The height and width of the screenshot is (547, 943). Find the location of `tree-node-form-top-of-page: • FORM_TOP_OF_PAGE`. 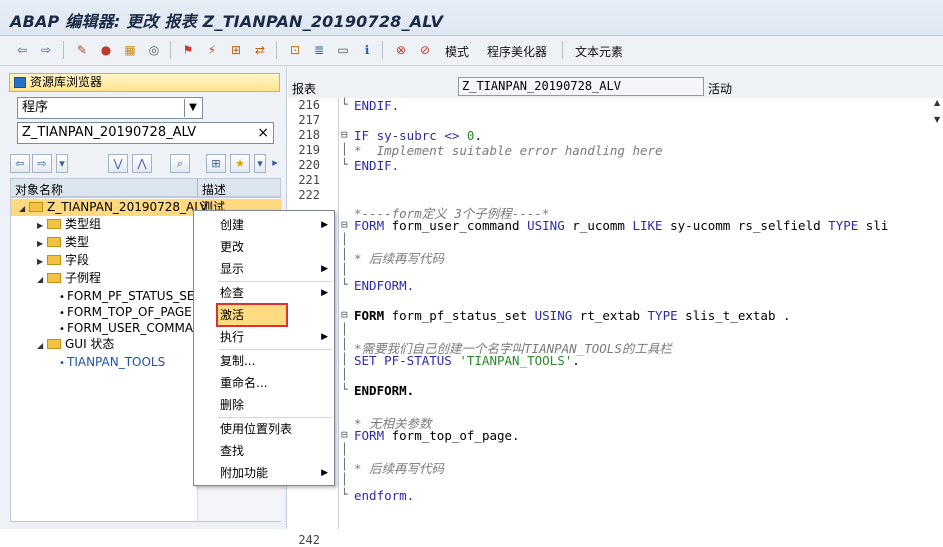

tree-node-form-top-of-page: • FORM_TOP_OF_PAGE is located at coordinates (124, 312).